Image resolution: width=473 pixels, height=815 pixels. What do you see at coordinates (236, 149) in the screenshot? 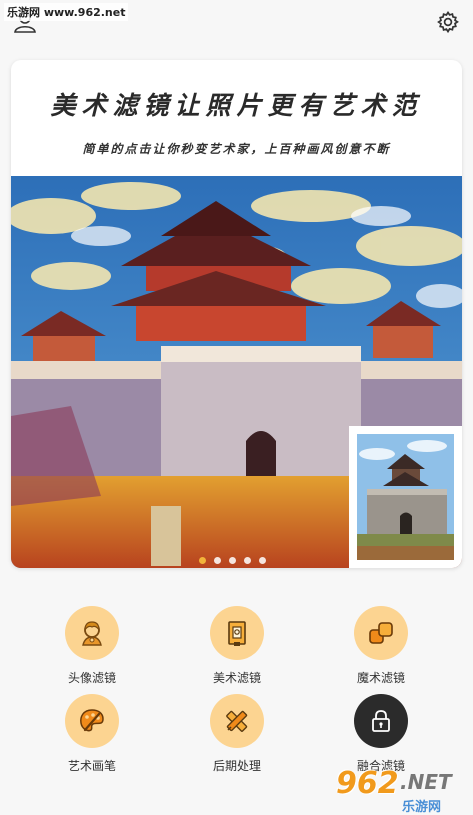
I see `banner-subtitle: 简单的点击让你秒变艺术家，上百种画风创意不断` at bounding box center [236, 149].